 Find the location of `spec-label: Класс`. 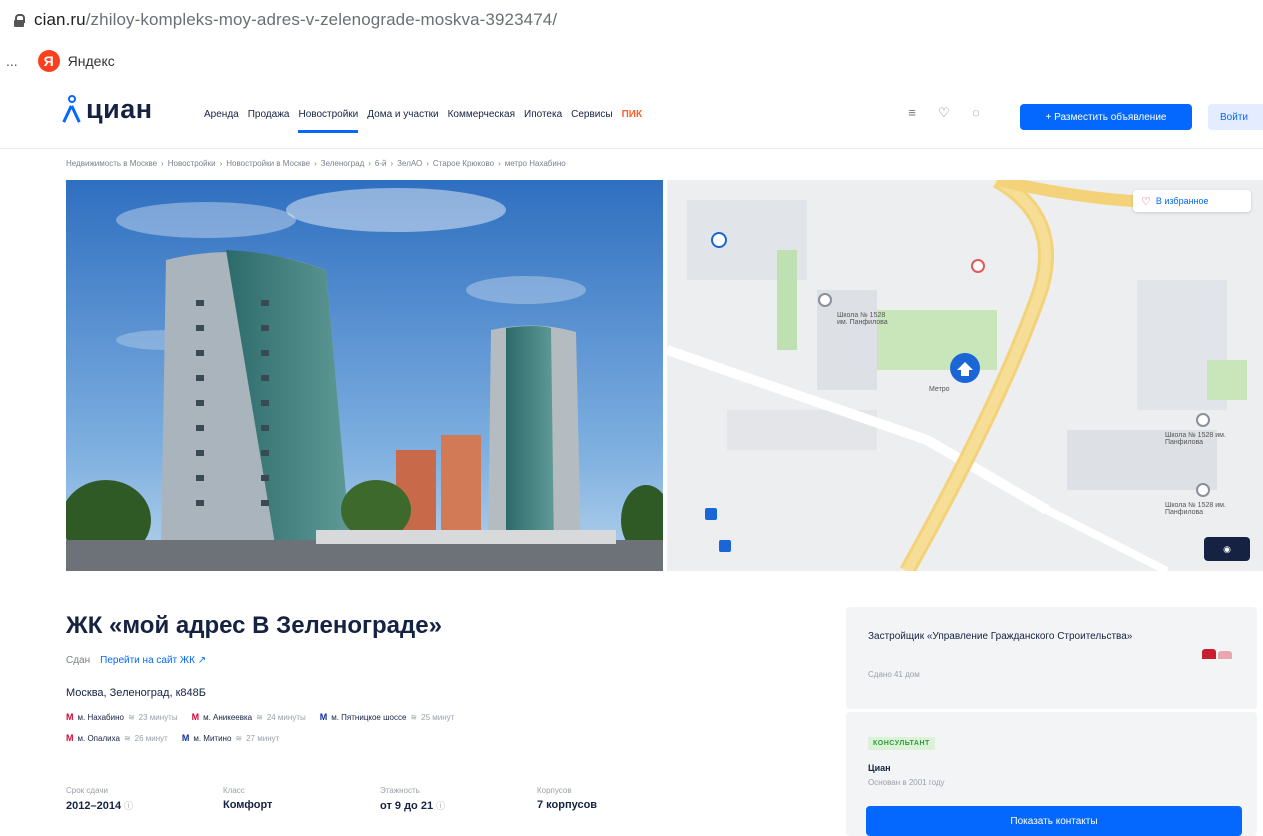

spec-label: Класс is located at coordinates (234, 790).